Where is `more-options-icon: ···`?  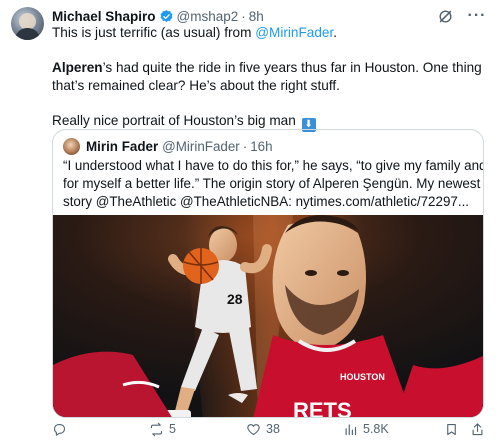 more-options-icon: ··· is located at coordinates (477, 16).